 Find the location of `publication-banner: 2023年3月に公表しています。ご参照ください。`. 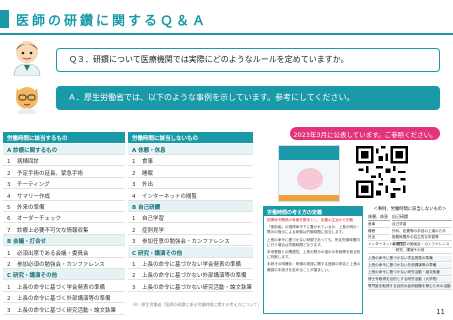

publication-banner: 2023年3月に公表しています。ご参照ください。 is located at coordinates (365, 133).